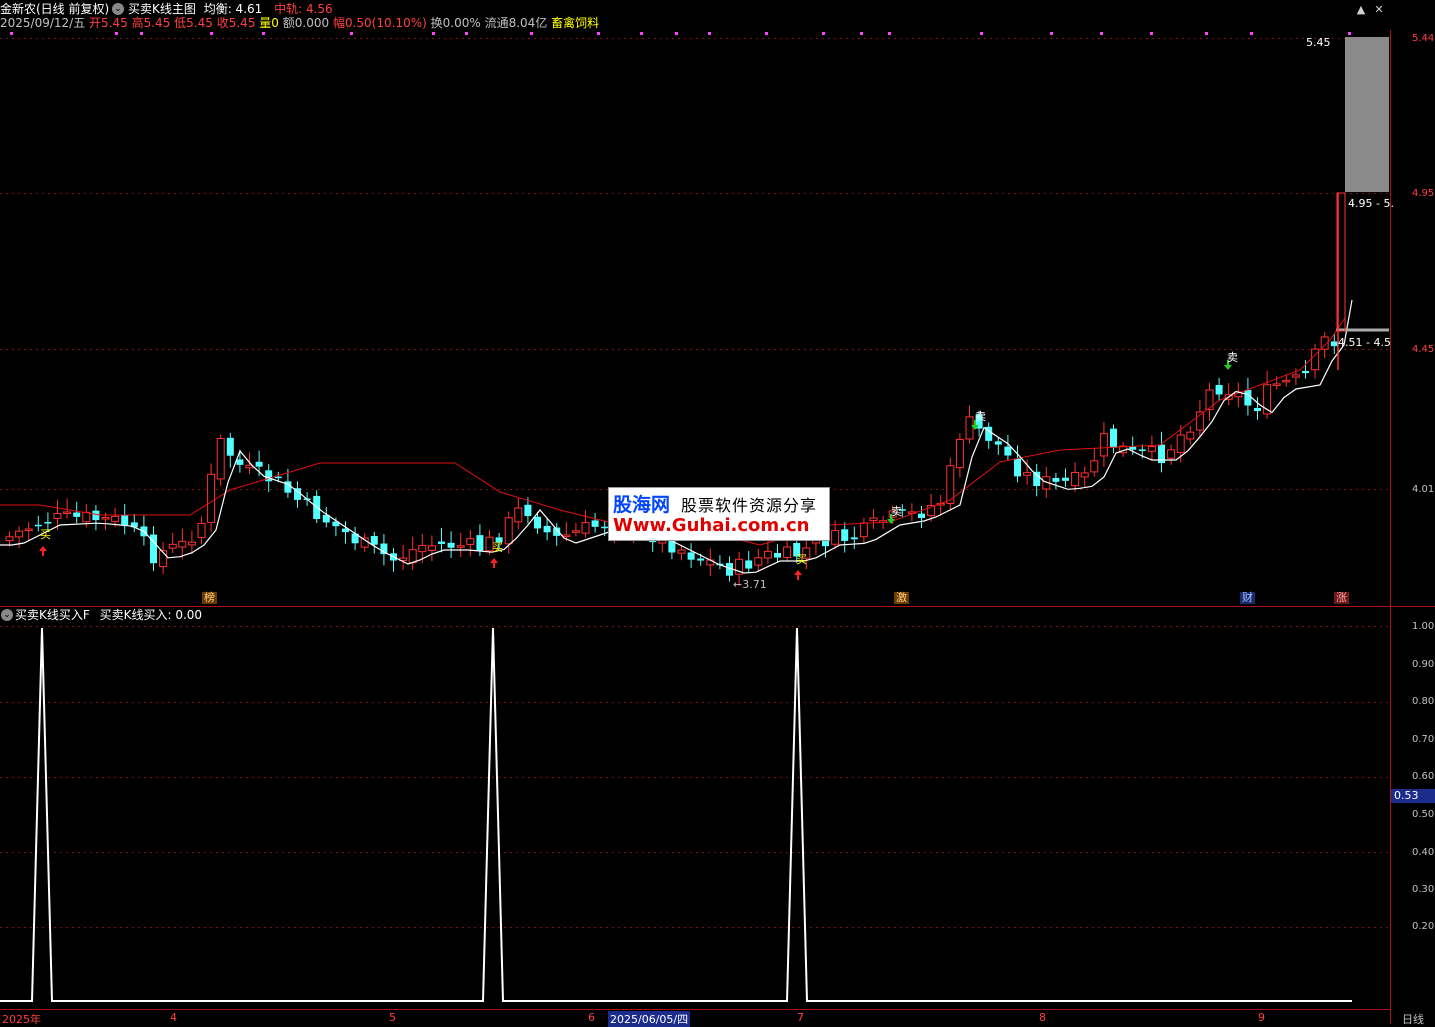  I want to click on badge-zhang: 涨, so click(1341, 598).